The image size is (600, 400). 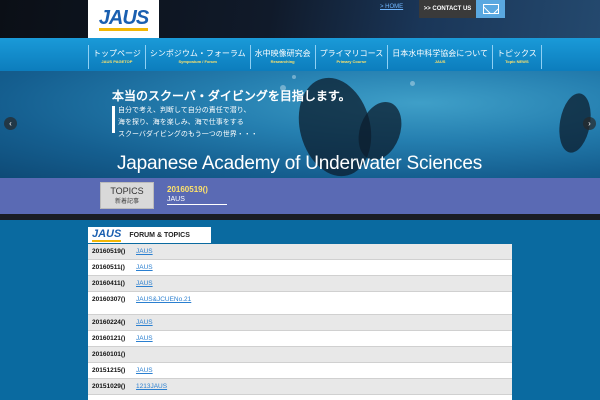 What do you see at coordinates (109, 299) in the screenshot?
I see `item-date: 20160307()` at bounding box center [109, 299].